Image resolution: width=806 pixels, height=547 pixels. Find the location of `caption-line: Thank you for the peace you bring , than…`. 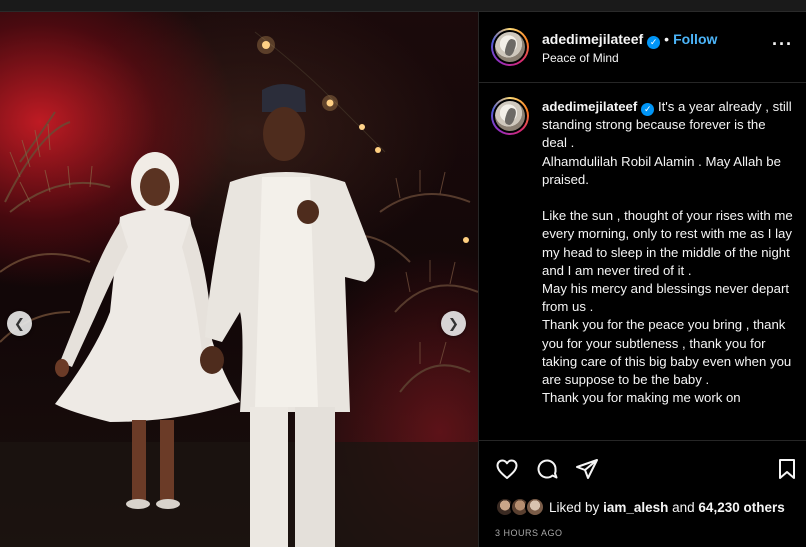

caption-line: Thank you for the peace you bring , than… is located at coordinates (668, 352).